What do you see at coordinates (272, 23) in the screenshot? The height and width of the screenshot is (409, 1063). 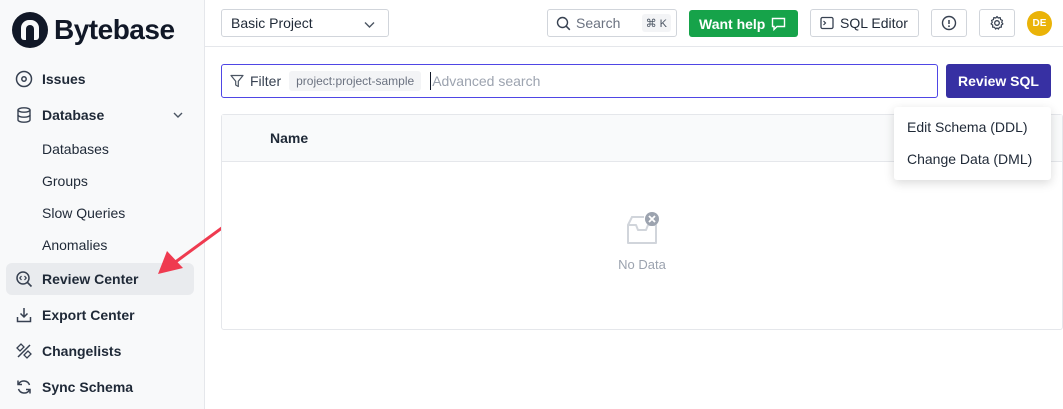 I see `project-select-value: Basic Project` at bounding box center [272, 23].